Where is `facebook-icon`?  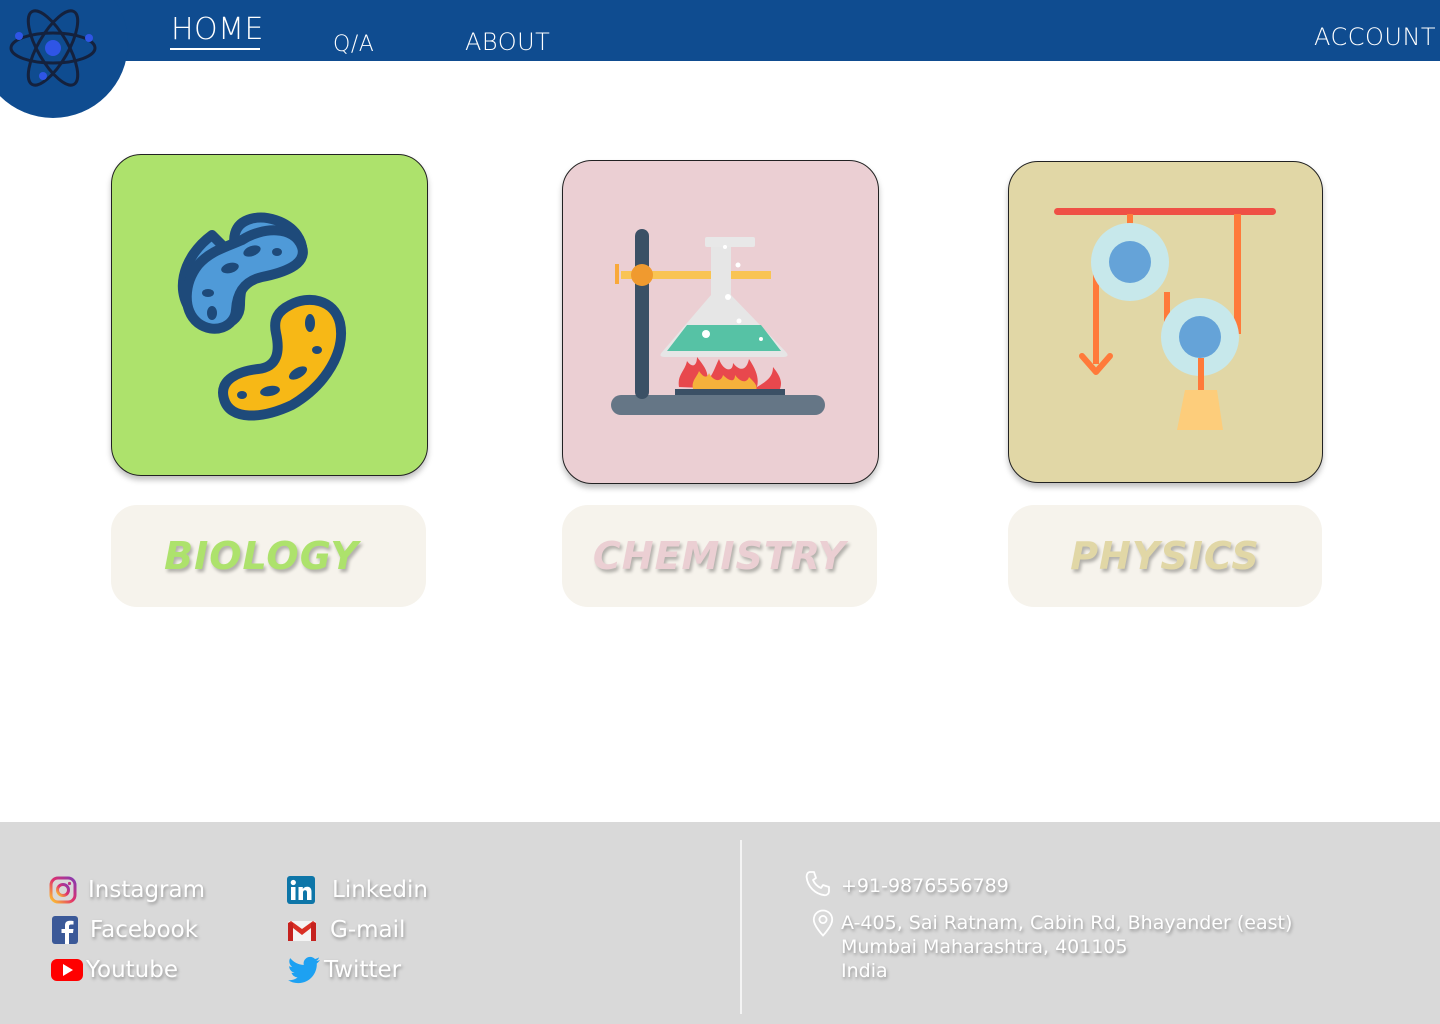
facebook-icon is located at coordinates (65, 930).